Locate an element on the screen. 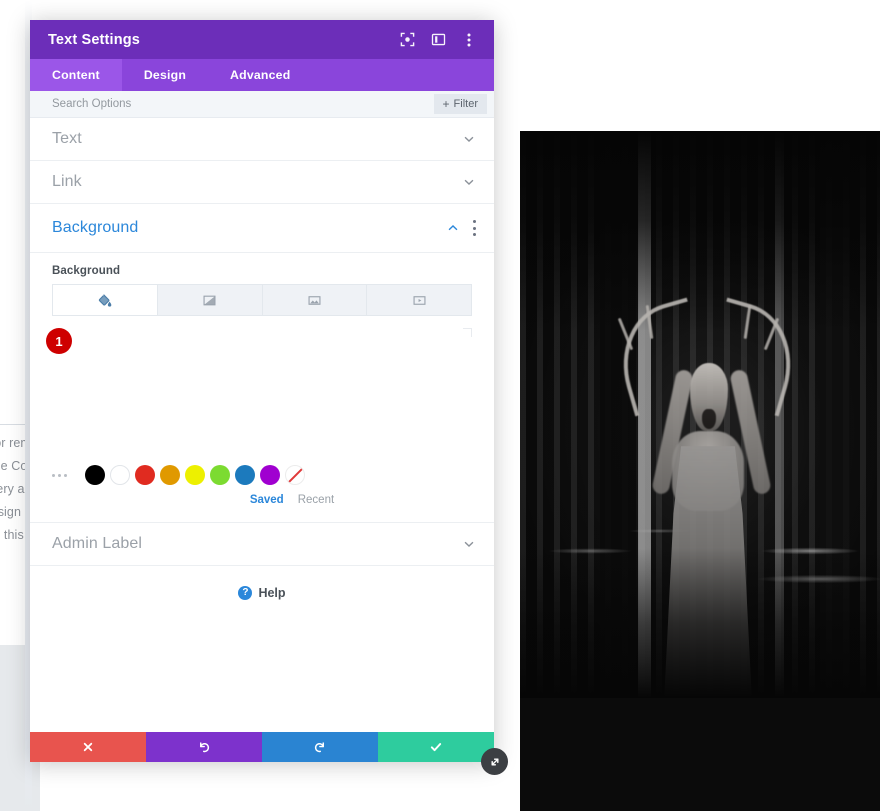 This screenshot has width=880, height=811. background-video-tab is located at coordinates (419, 300).